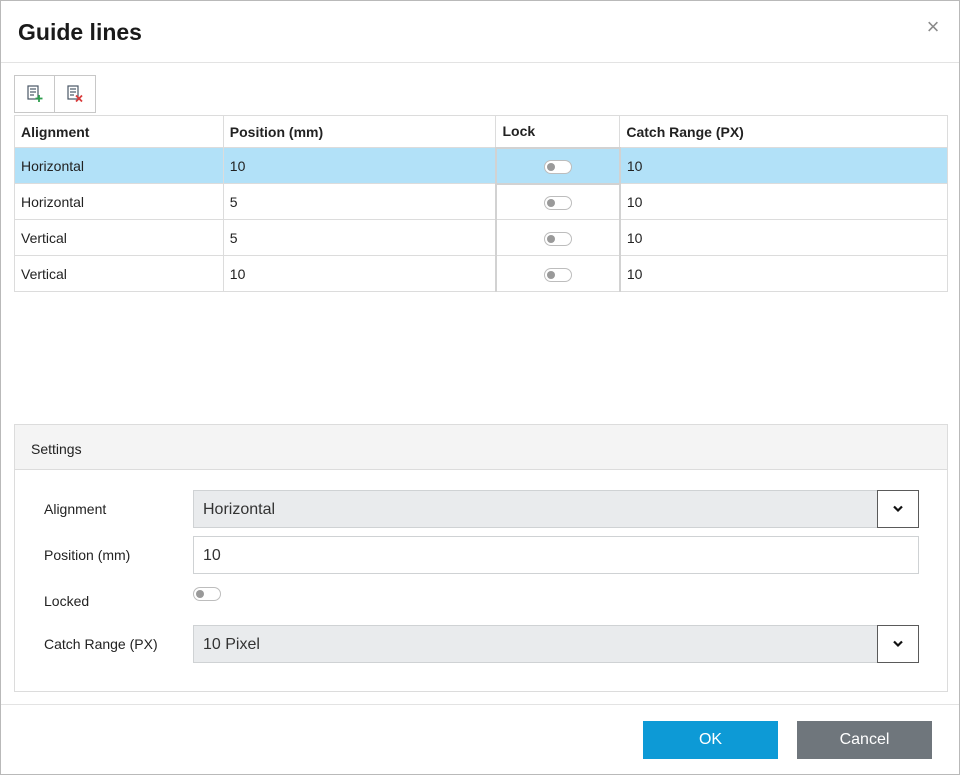  What do you see at coordinates (556, 509) in the screenshot?
I see `alignment-select: Horizontal` at bounding box center [556, 509].